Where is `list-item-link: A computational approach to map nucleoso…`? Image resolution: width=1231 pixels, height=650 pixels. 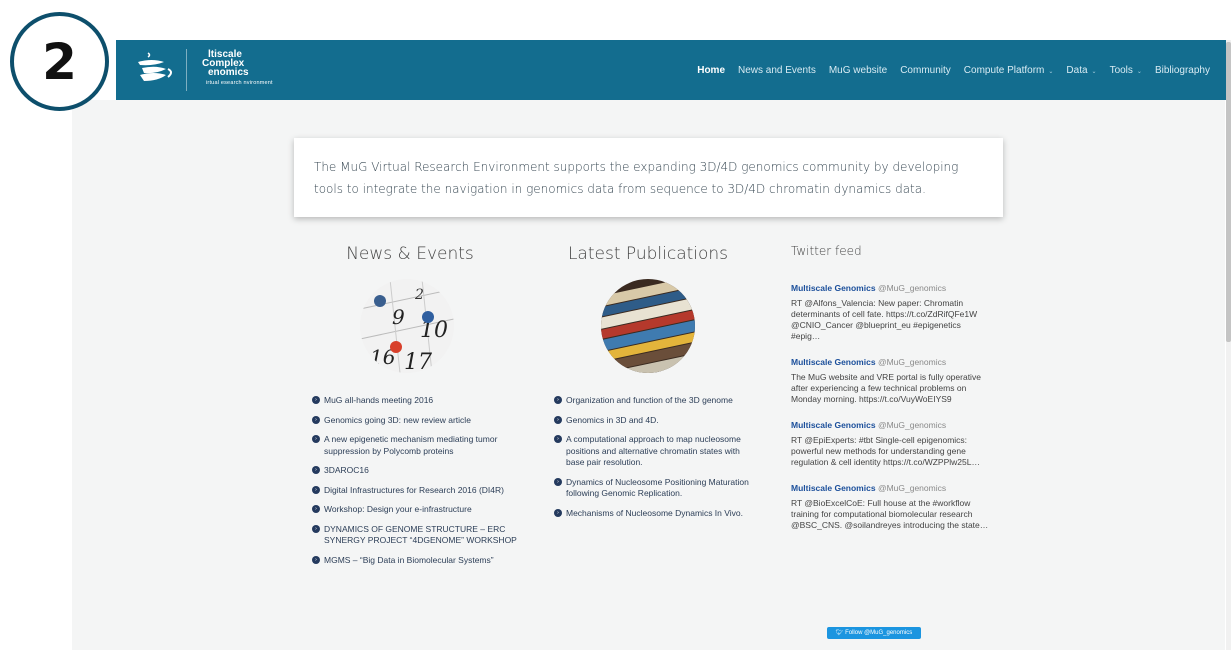
list-item-link: A computational approach to map nucleoso… is located at coordinates (653, 450).